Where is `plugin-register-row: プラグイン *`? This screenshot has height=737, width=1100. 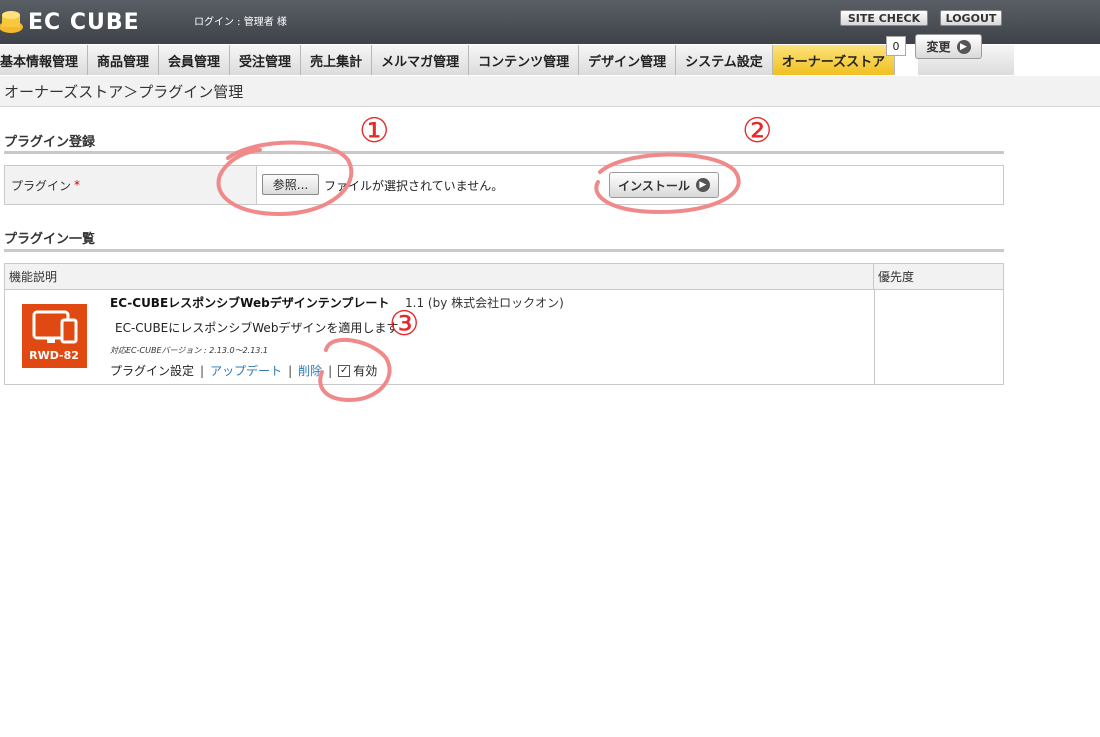 plugin-register-row: プラグイン * is located at coordinates (504, 185).